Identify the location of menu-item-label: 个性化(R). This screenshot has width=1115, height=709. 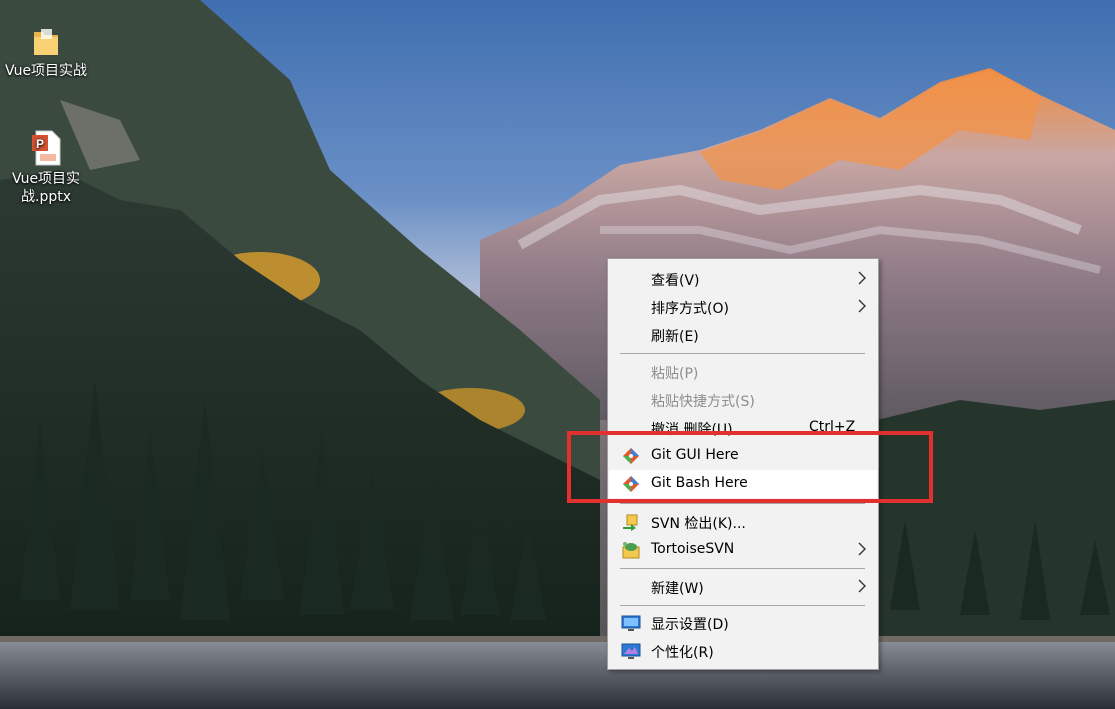
(682, 653).